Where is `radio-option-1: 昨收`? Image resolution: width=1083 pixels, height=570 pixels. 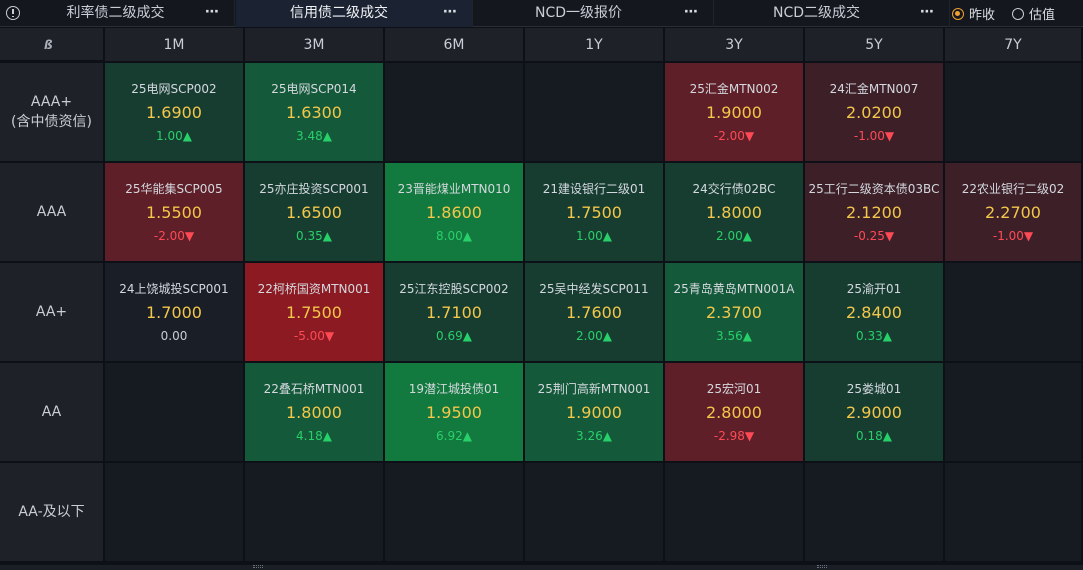 radio-option-1: 昨收 is located at coordinates (973, 13).